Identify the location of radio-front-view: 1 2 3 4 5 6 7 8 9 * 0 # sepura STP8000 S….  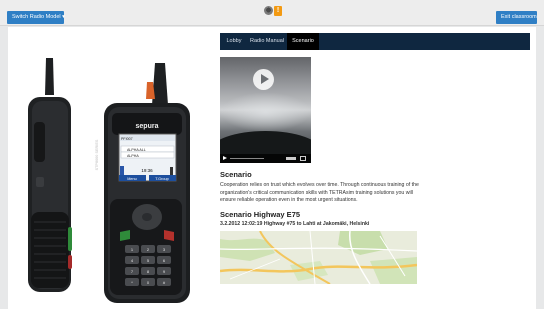
(142, 183).